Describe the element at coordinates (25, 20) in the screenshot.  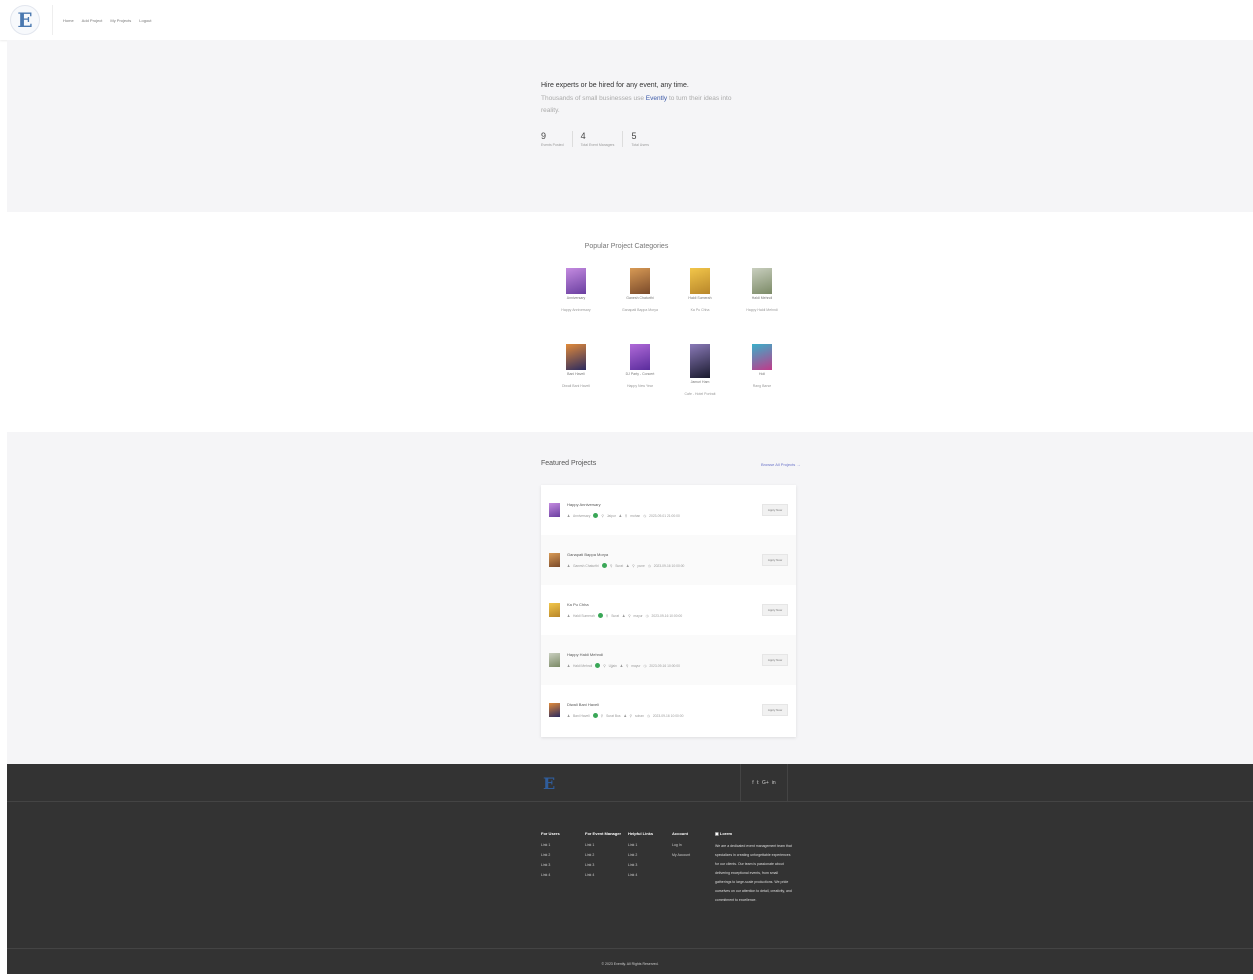
I see `brand-logo: E` at that location.